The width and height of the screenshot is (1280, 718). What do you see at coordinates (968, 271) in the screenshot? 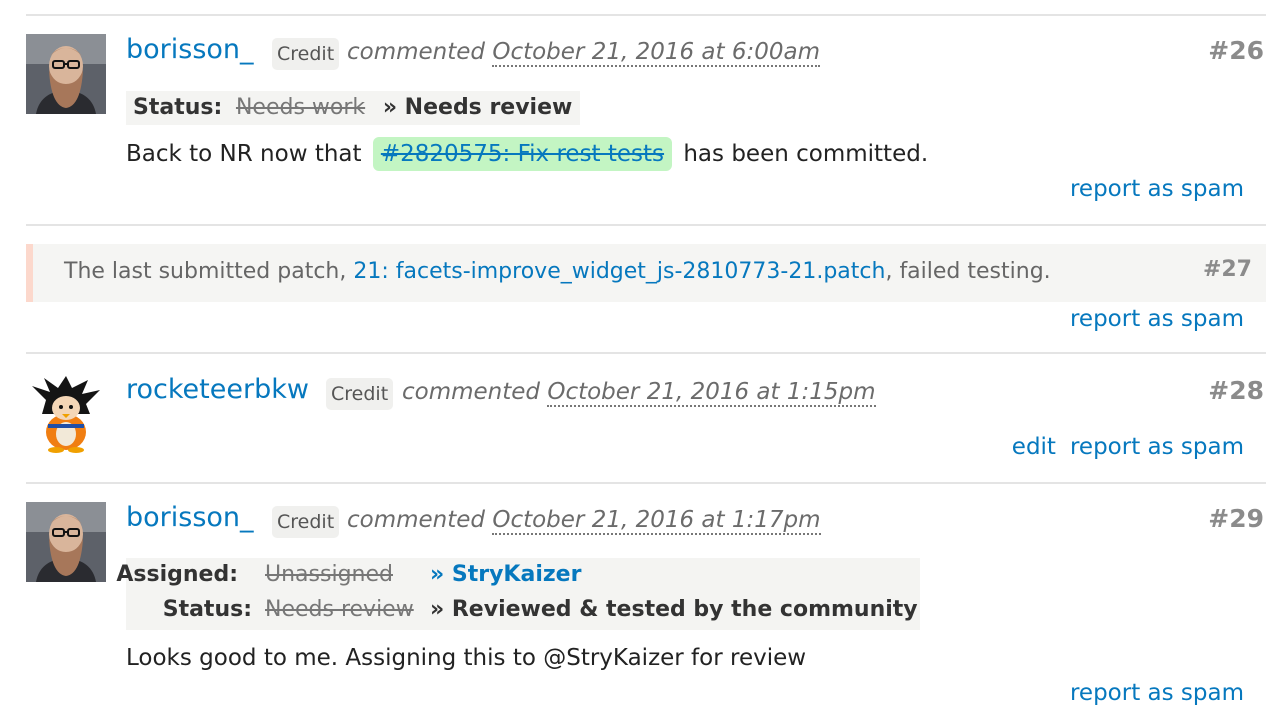
I see `system-suffix: , failed testing.` at bounding box center [968, 271].